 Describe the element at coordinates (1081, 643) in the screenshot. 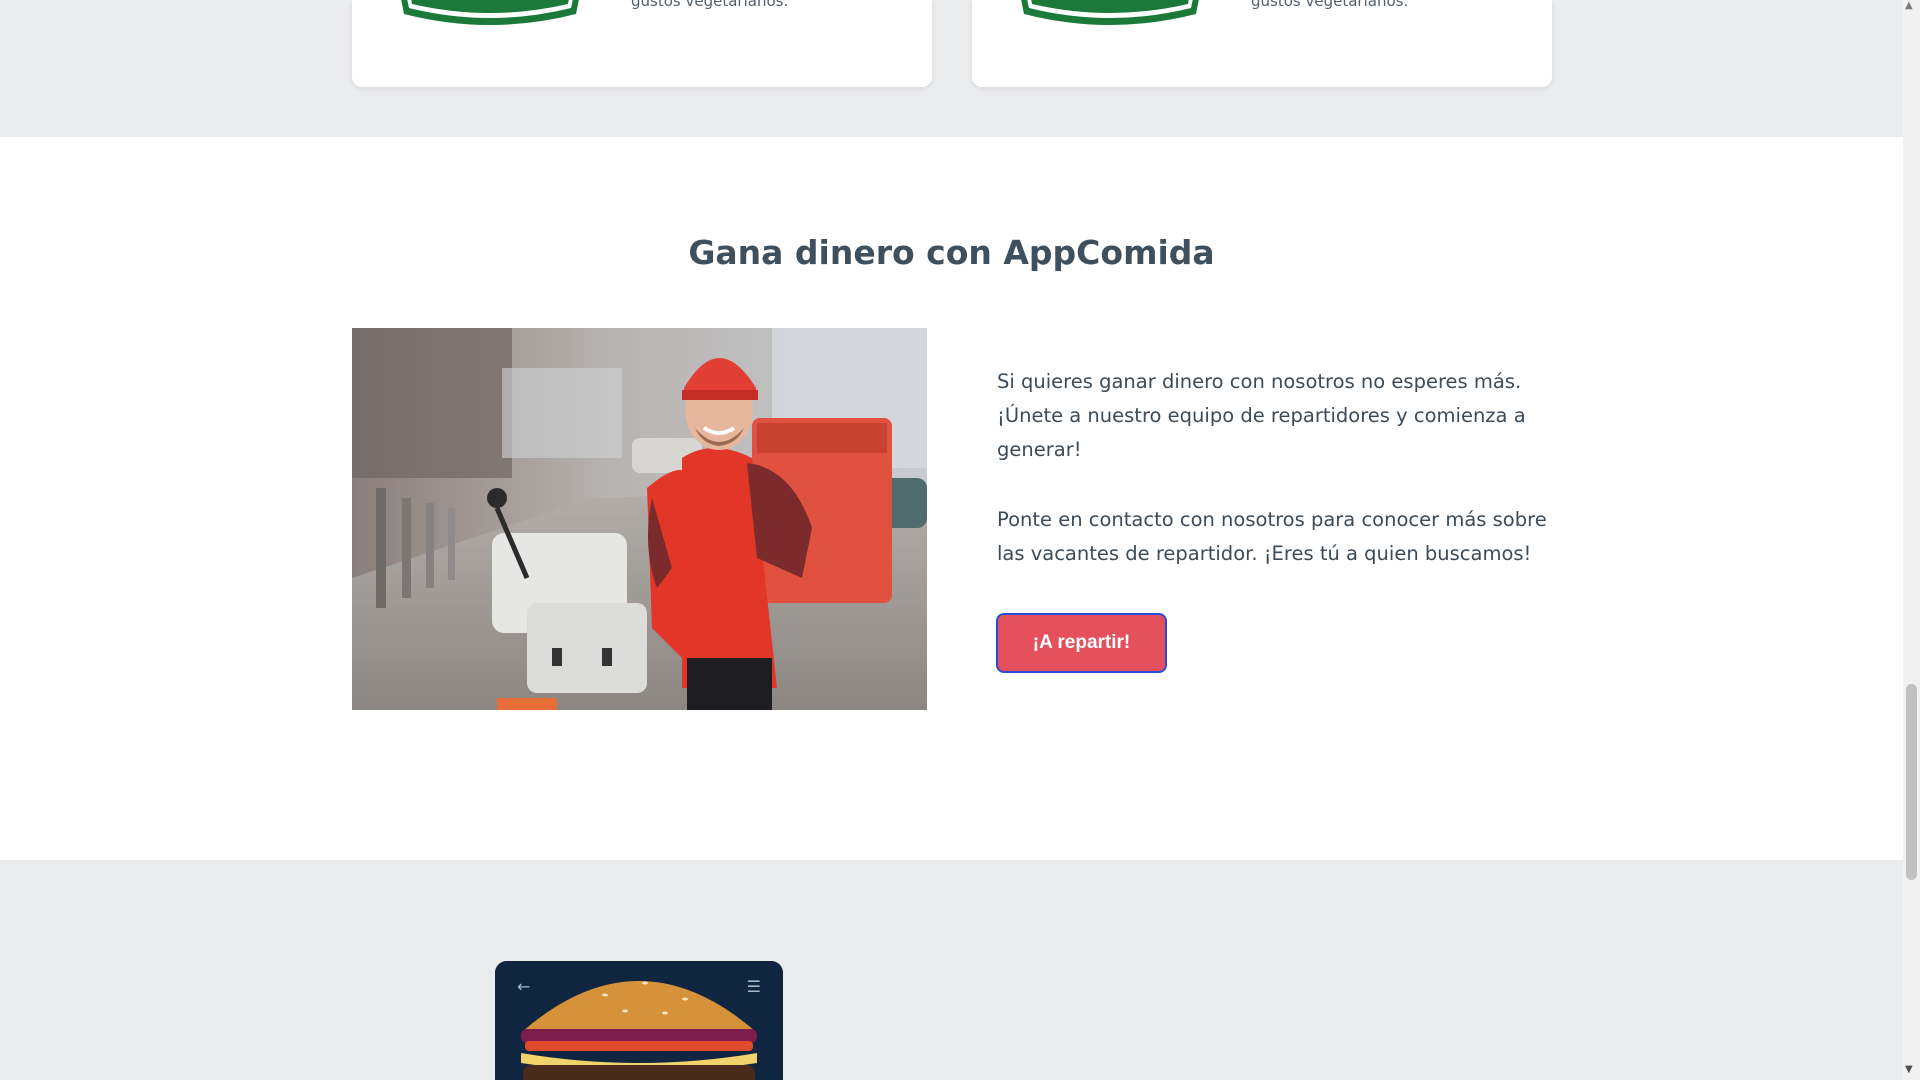

I see `a-repartir-button: ¡A repartir!` at that location.